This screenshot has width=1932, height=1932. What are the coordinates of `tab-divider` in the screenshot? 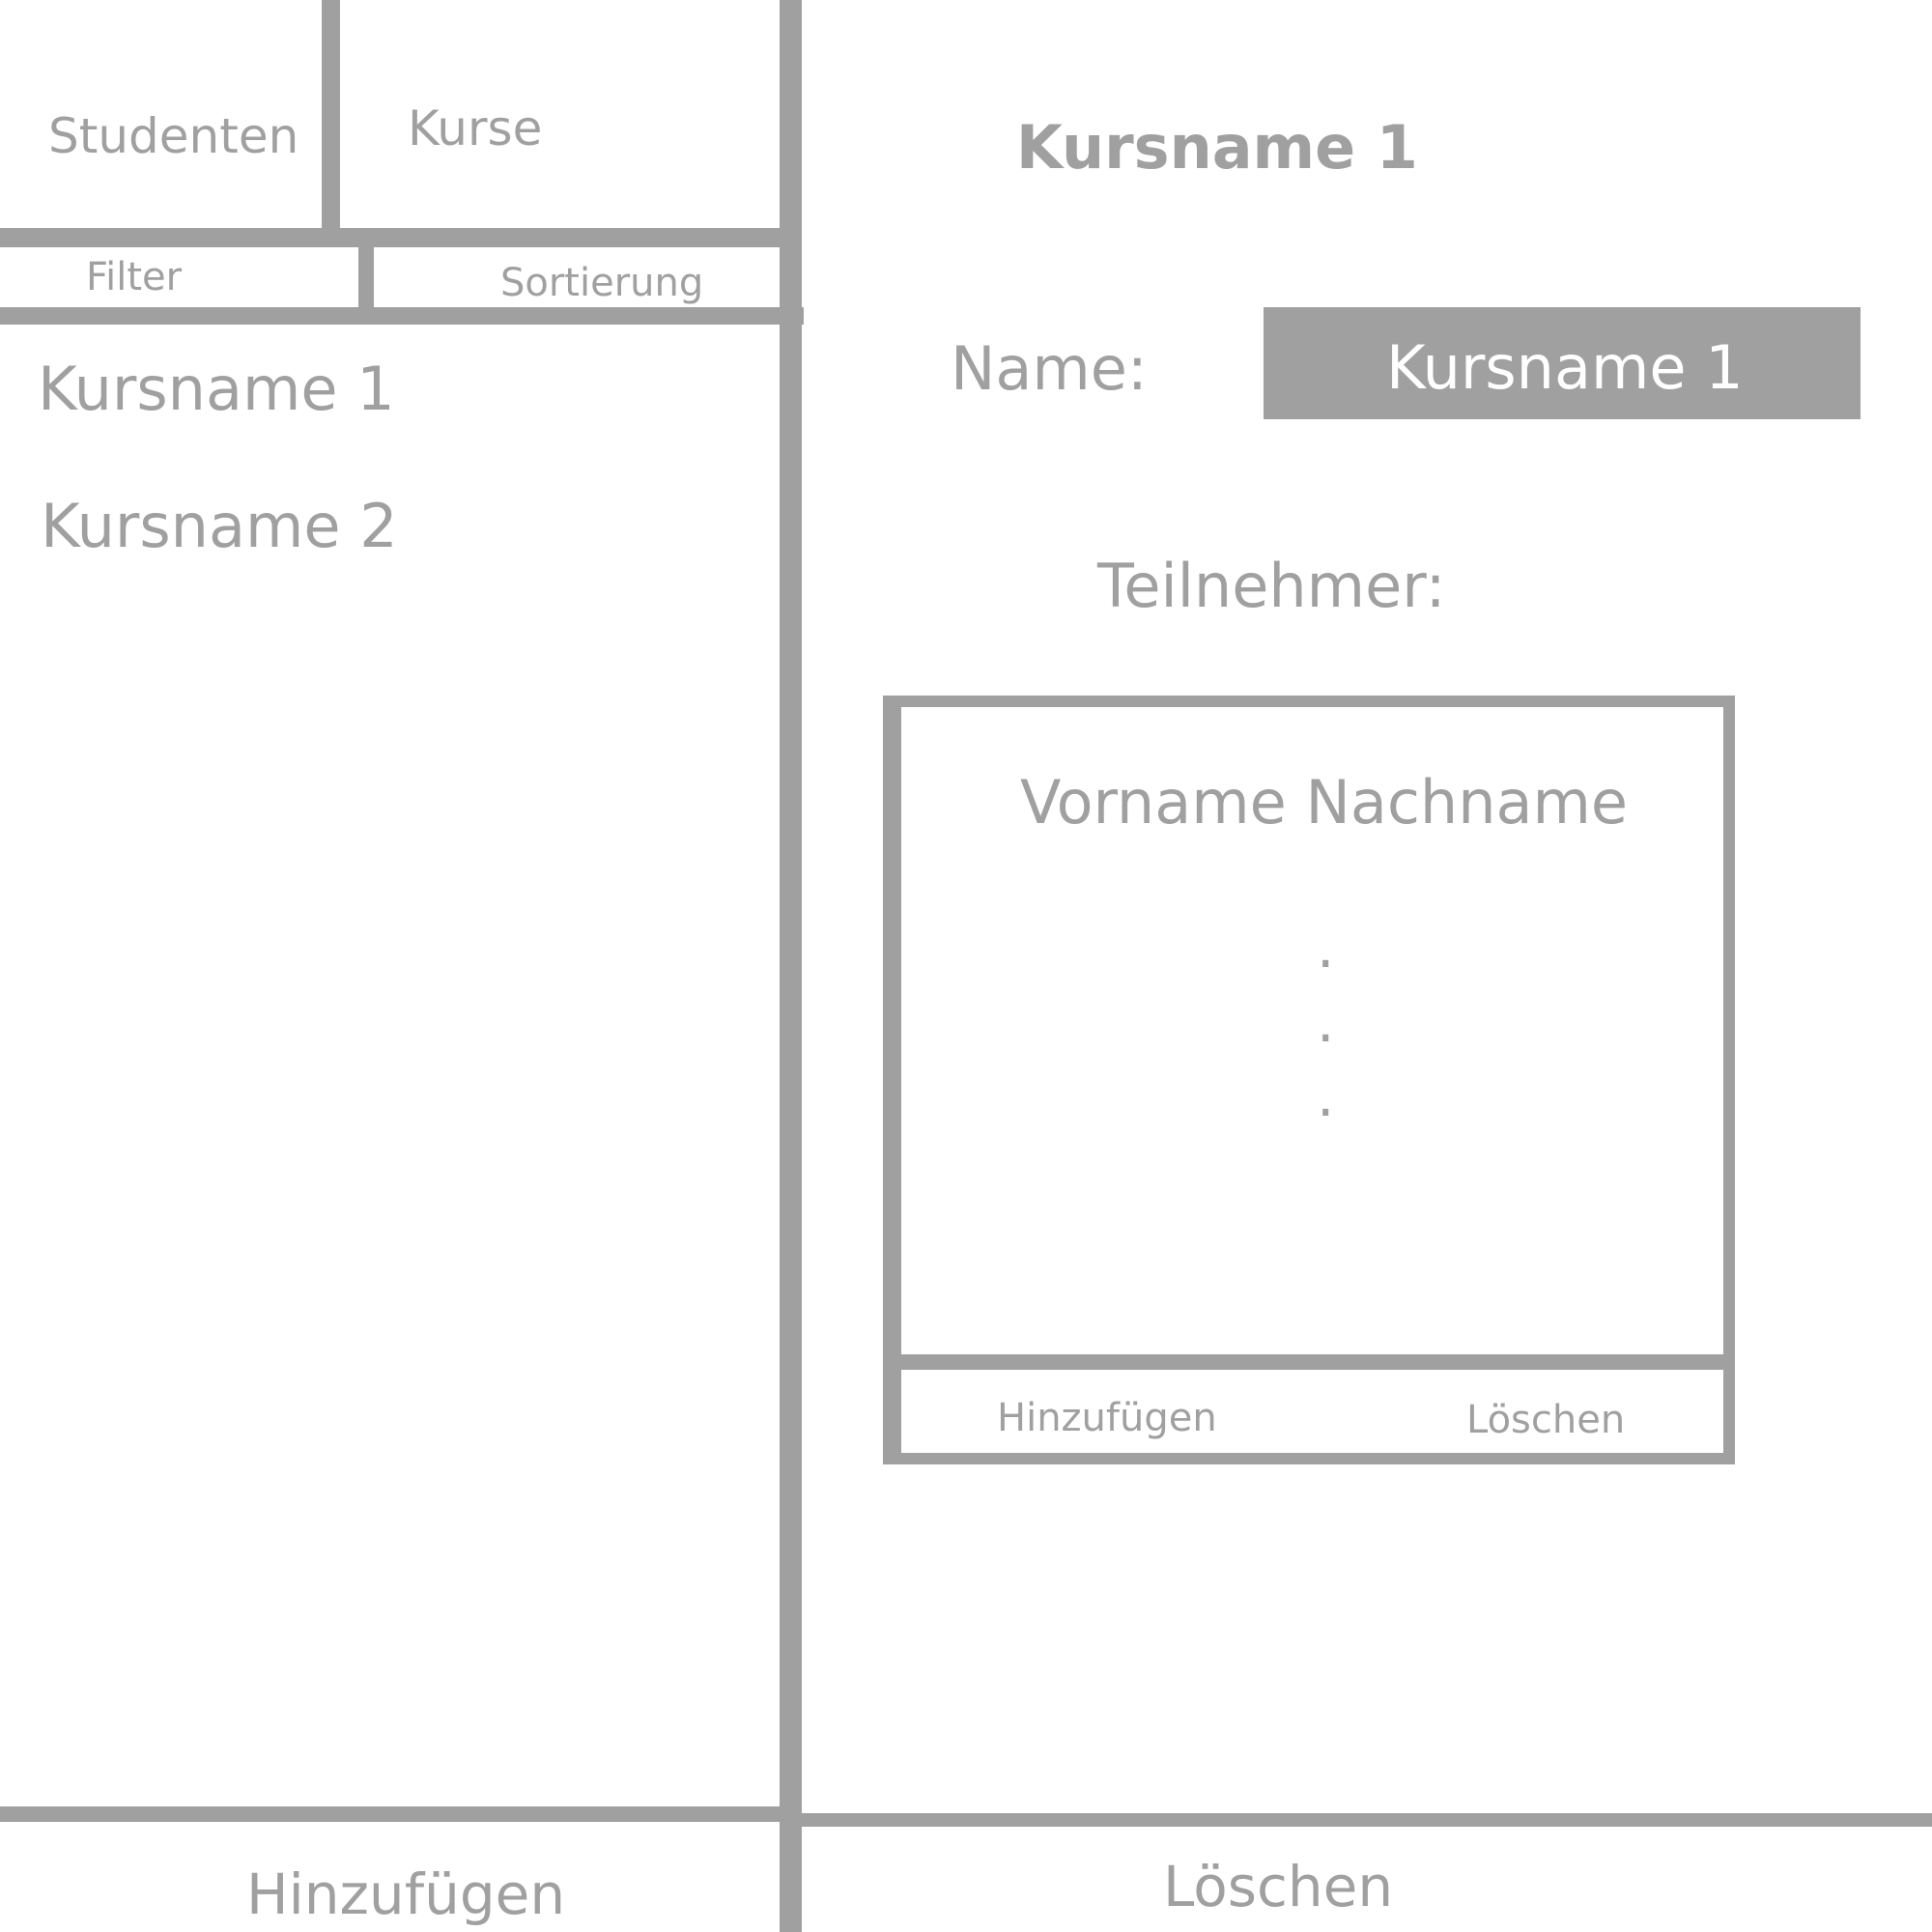 It's located at (331, 116).